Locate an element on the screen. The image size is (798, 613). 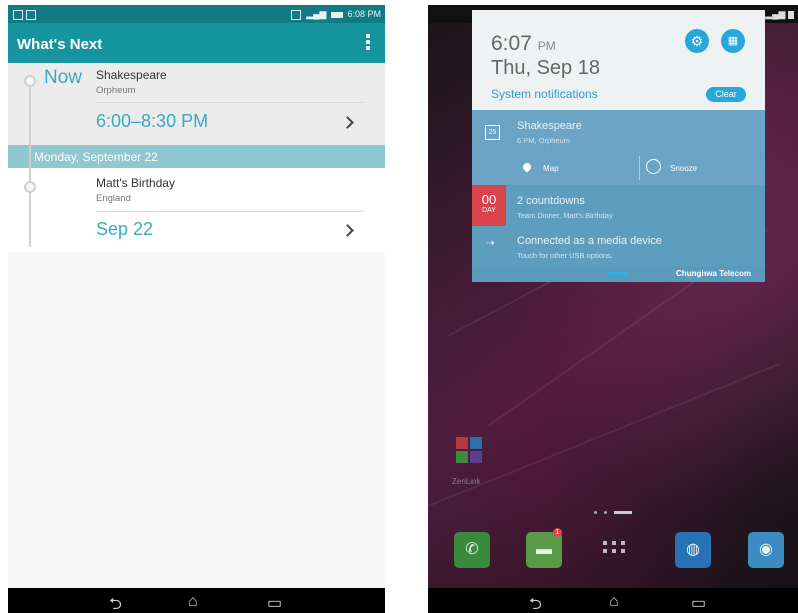
browser-icon: ◍ is located at coordinates (693, 550).